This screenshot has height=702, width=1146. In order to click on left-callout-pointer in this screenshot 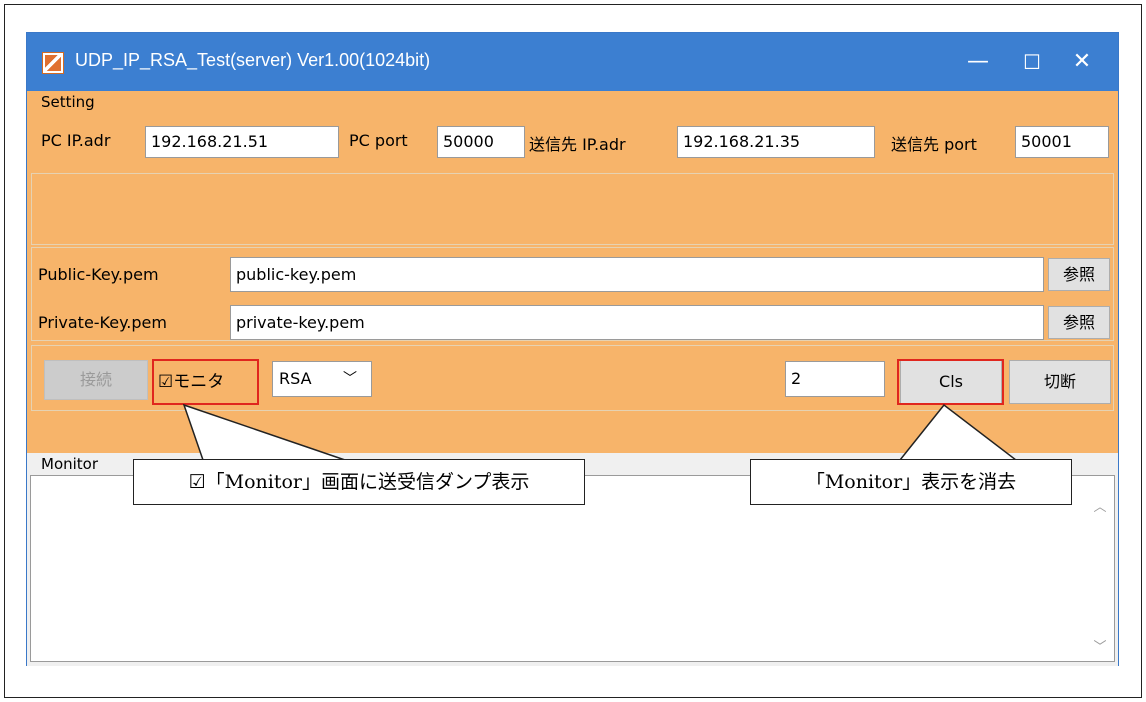, I will do `click(264, 432)`.